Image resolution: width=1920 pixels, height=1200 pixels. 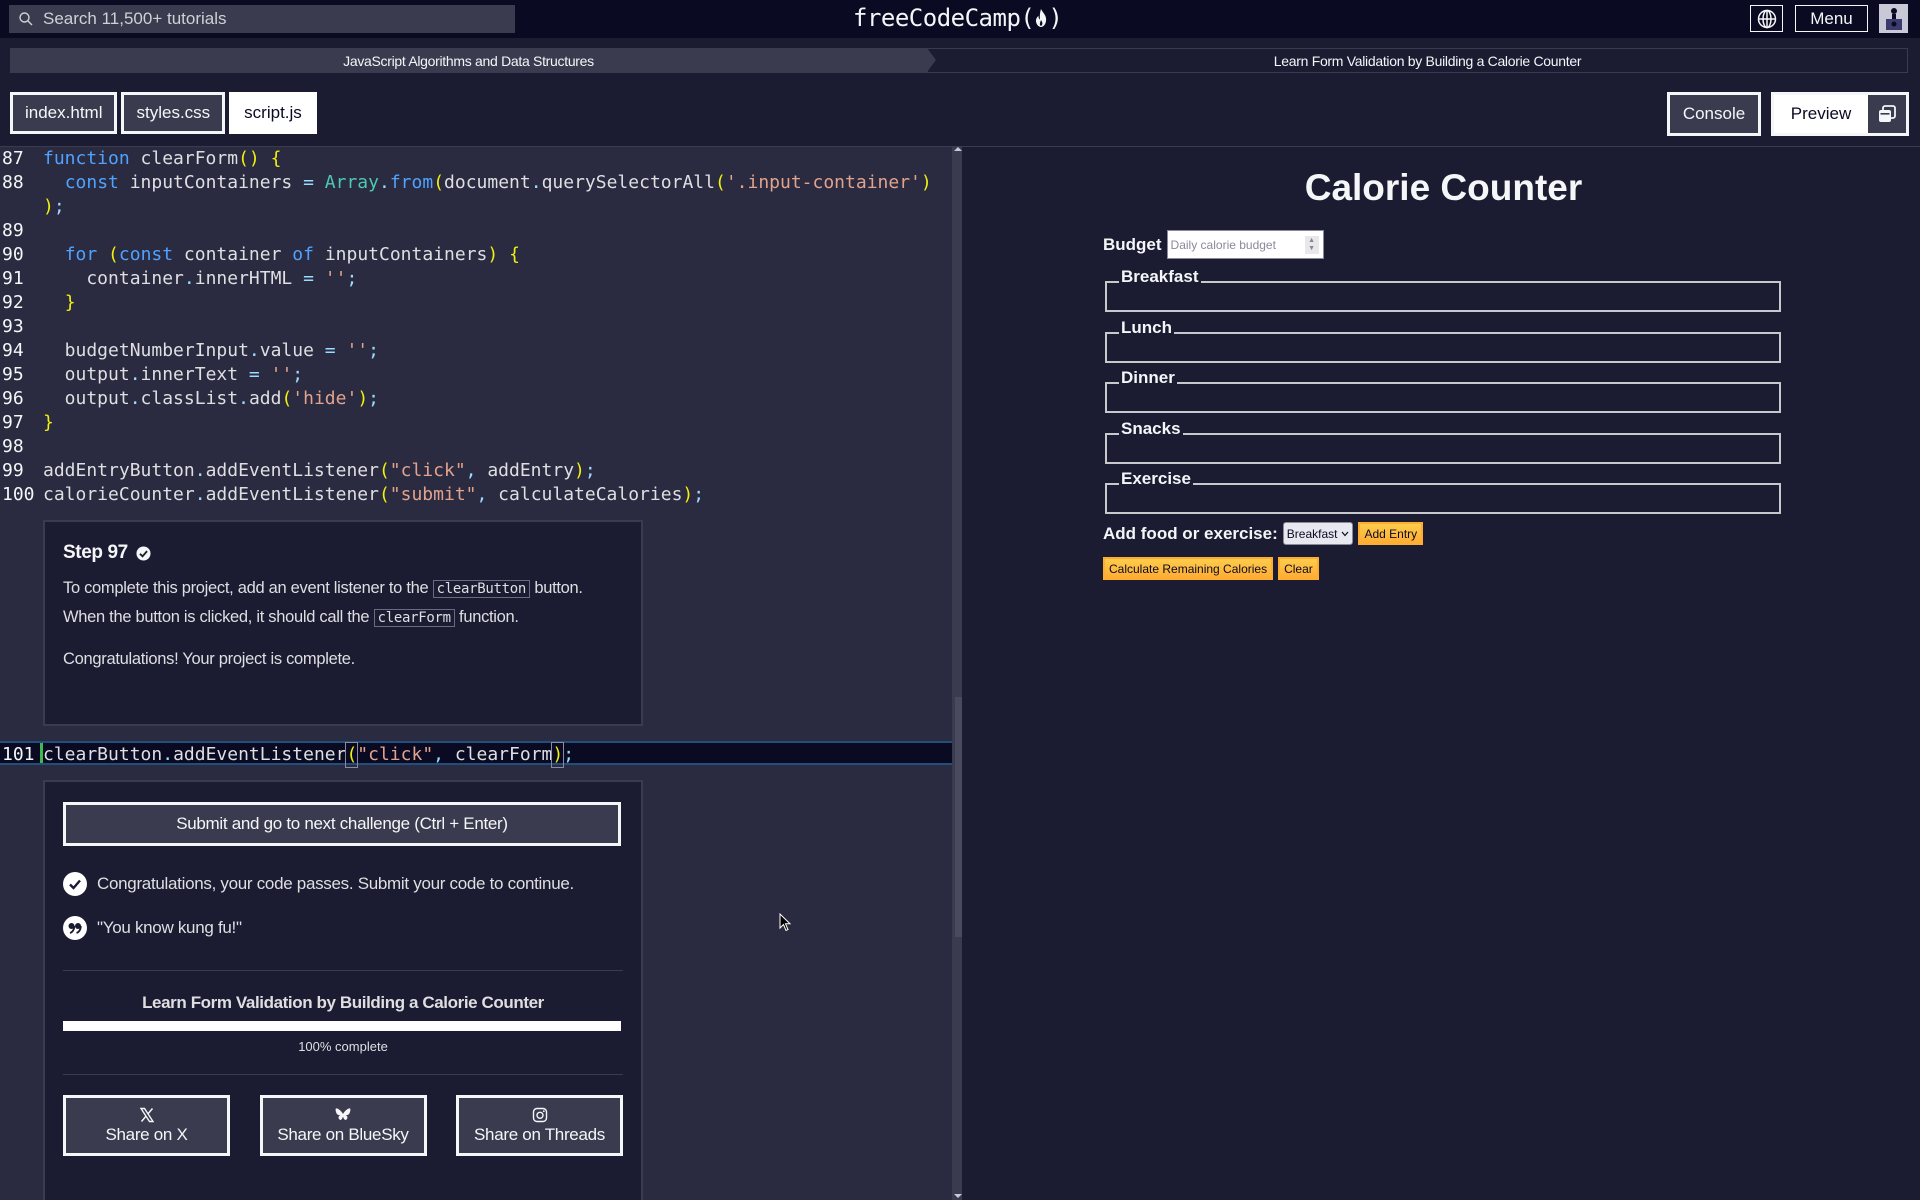 I want to click on mouse-pointer-icon, so click(x=785, y=922).